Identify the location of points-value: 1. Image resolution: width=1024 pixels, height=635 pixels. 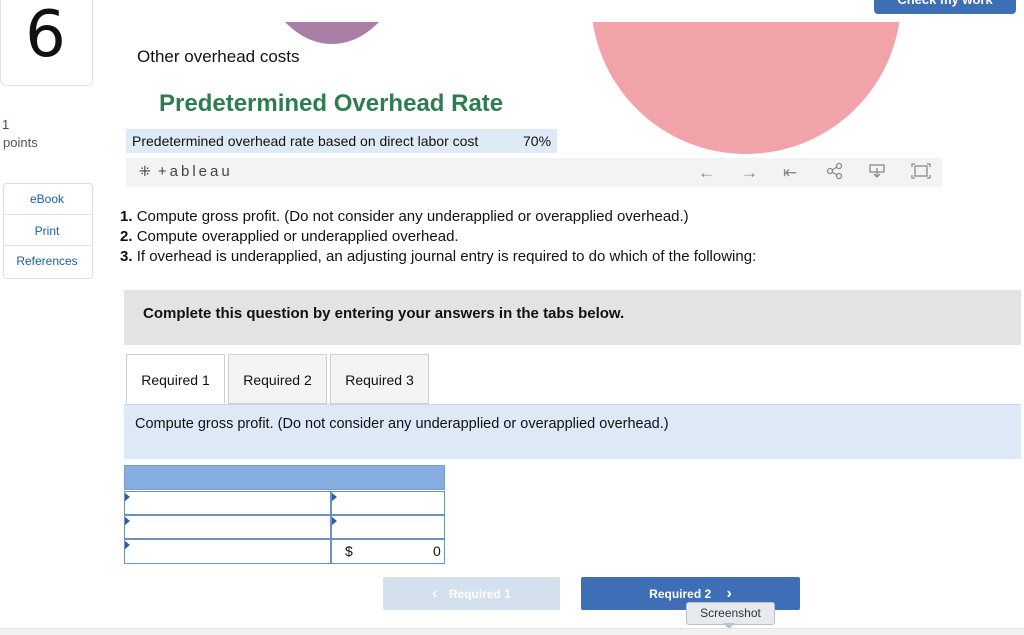
(6, 124).